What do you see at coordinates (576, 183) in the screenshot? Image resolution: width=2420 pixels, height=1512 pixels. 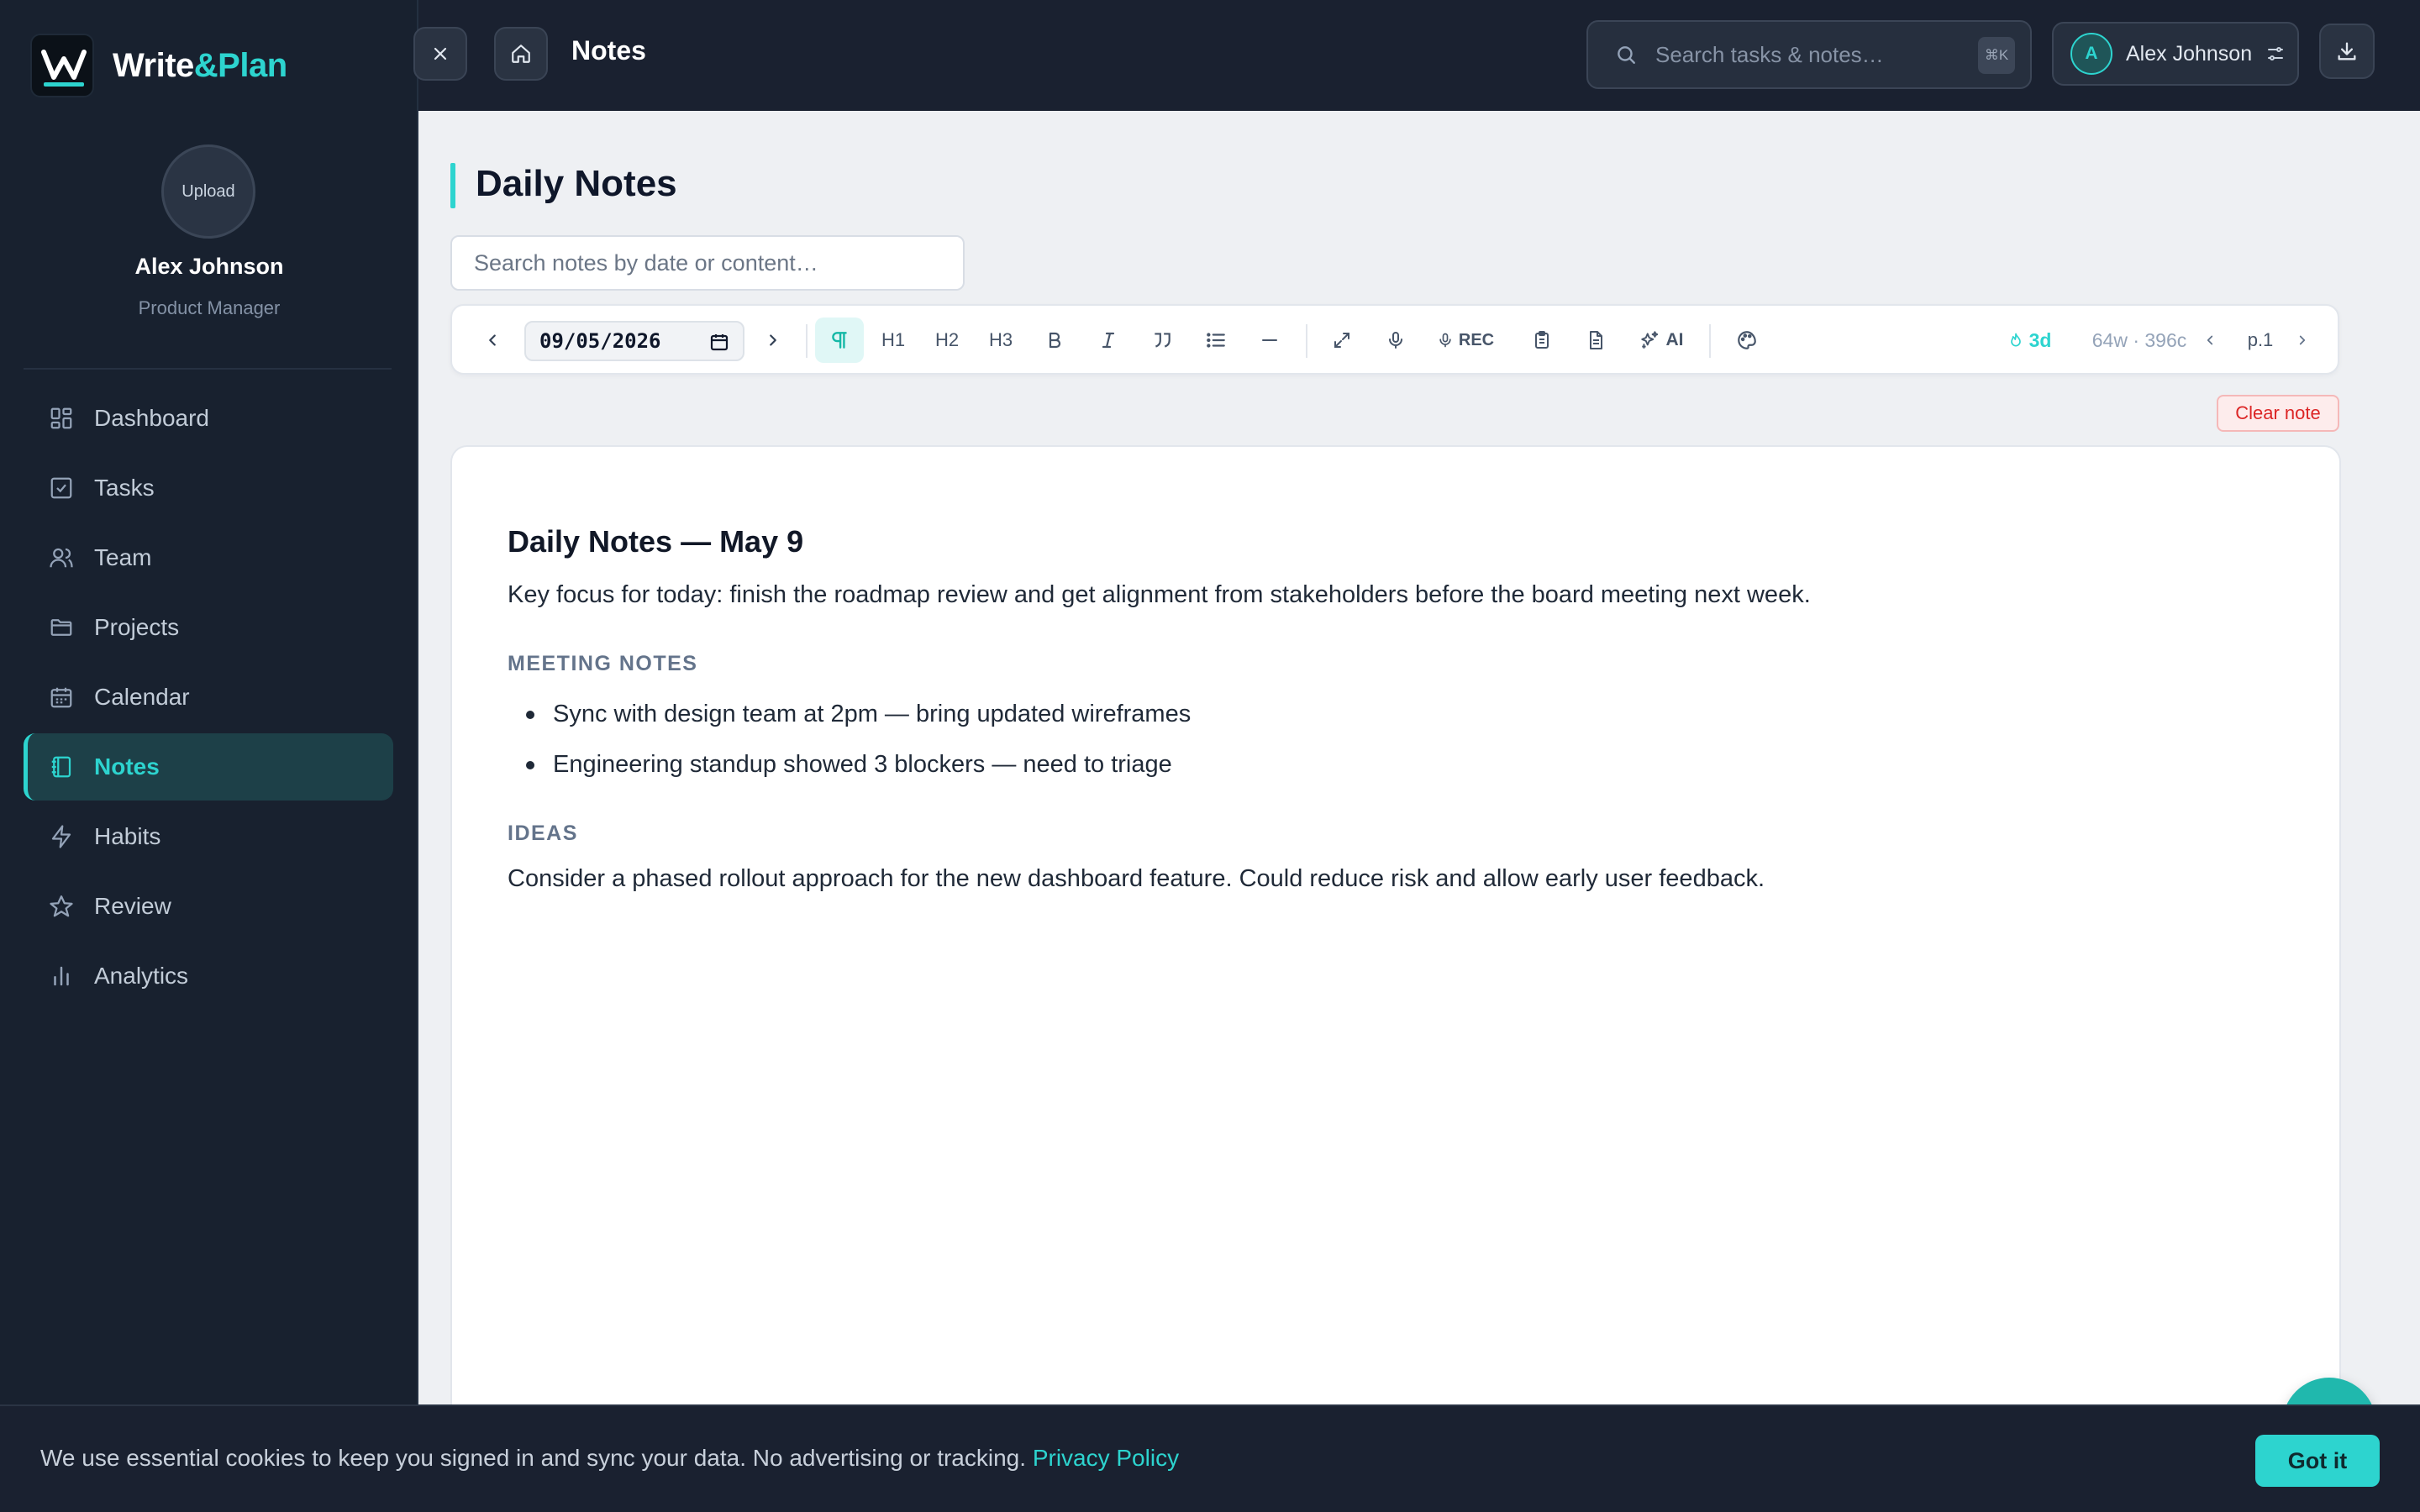 I see `page-title: Daily Notes` at bounding box center [576, 183].